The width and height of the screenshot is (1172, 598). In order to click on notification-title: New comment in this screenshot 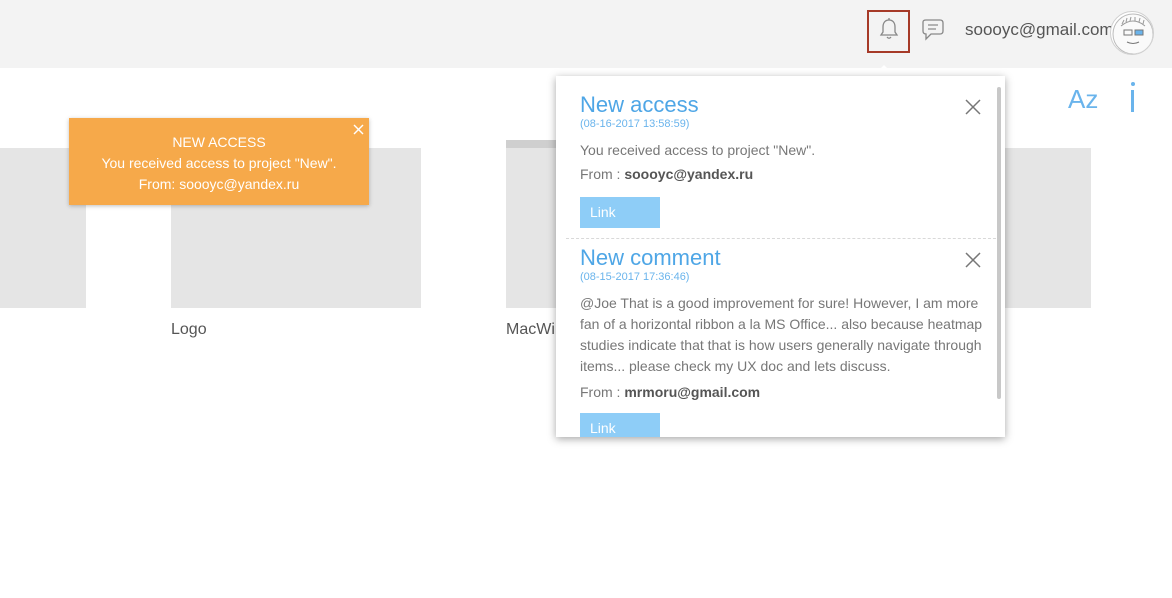, I will do `click(650, 257)`.